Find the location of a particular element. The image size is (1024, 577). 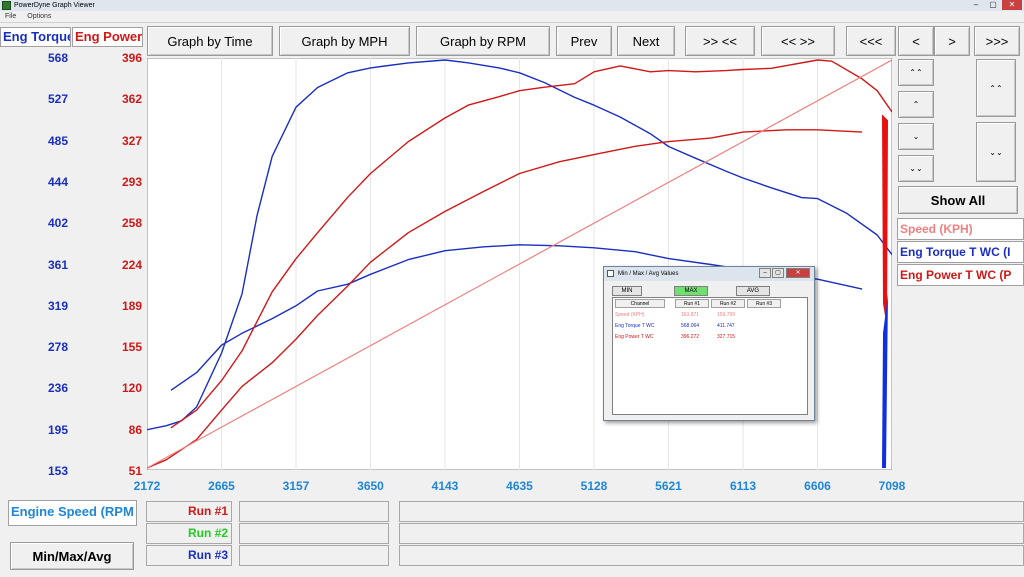

window-title: PowerDyne Graph Viewer is located at coordinates (54, 5).